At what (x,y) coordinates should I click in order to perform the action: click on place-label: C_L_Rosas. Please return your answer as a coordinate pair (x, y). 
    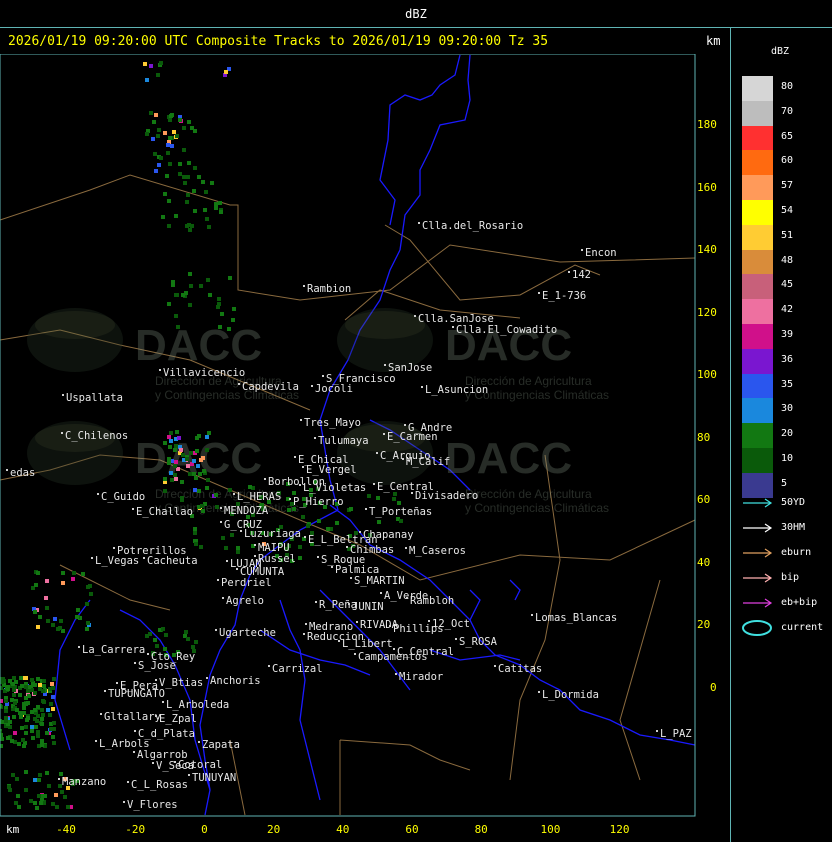
    Looking at the image, I should click on (159, 785).